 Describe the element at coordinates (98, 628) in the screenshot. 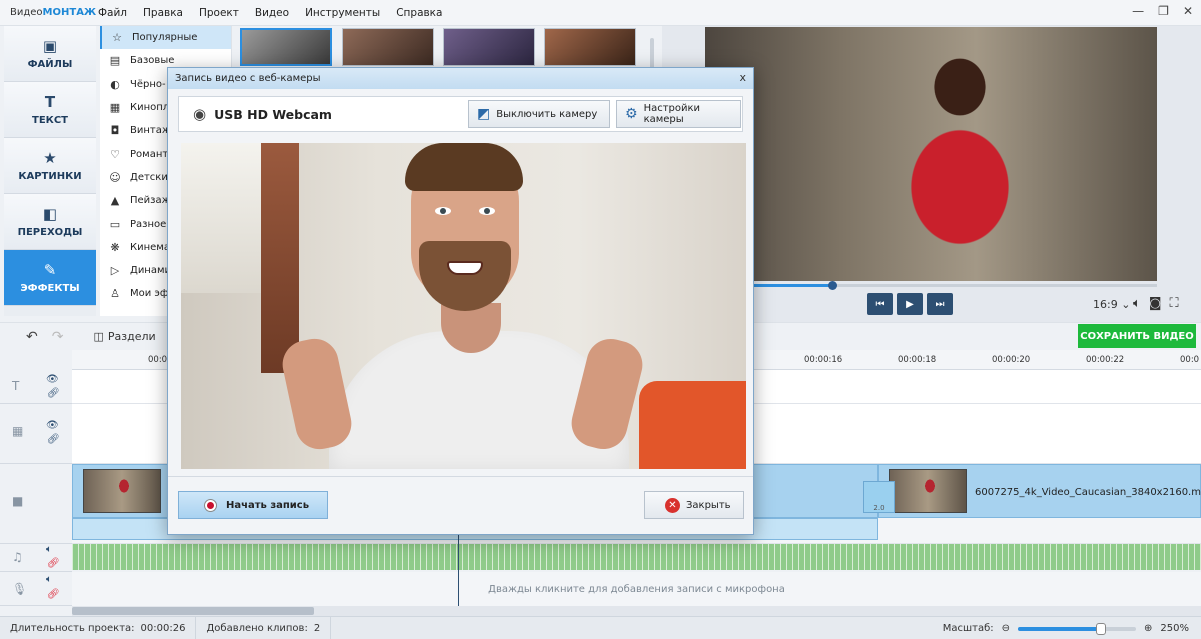

I see `project-duration: Длительность проекта: 00:00:26` at that location.